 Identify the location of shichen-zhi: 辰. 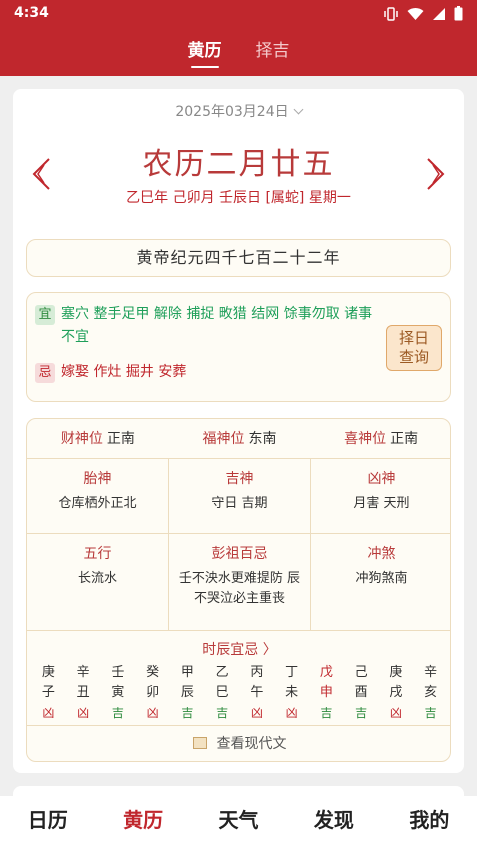
(187, 692).